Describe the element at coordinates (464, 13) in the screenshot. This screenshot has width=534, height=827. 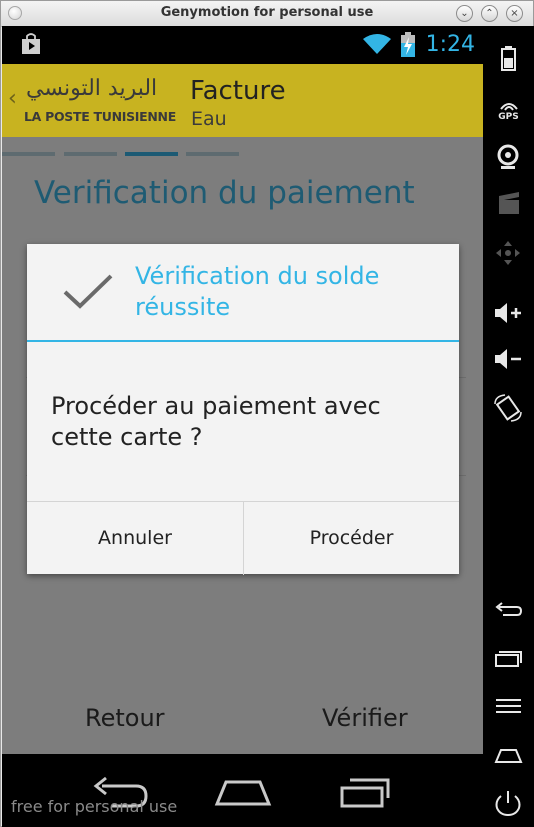
I see `minimize-icon: ⌄` at that location.